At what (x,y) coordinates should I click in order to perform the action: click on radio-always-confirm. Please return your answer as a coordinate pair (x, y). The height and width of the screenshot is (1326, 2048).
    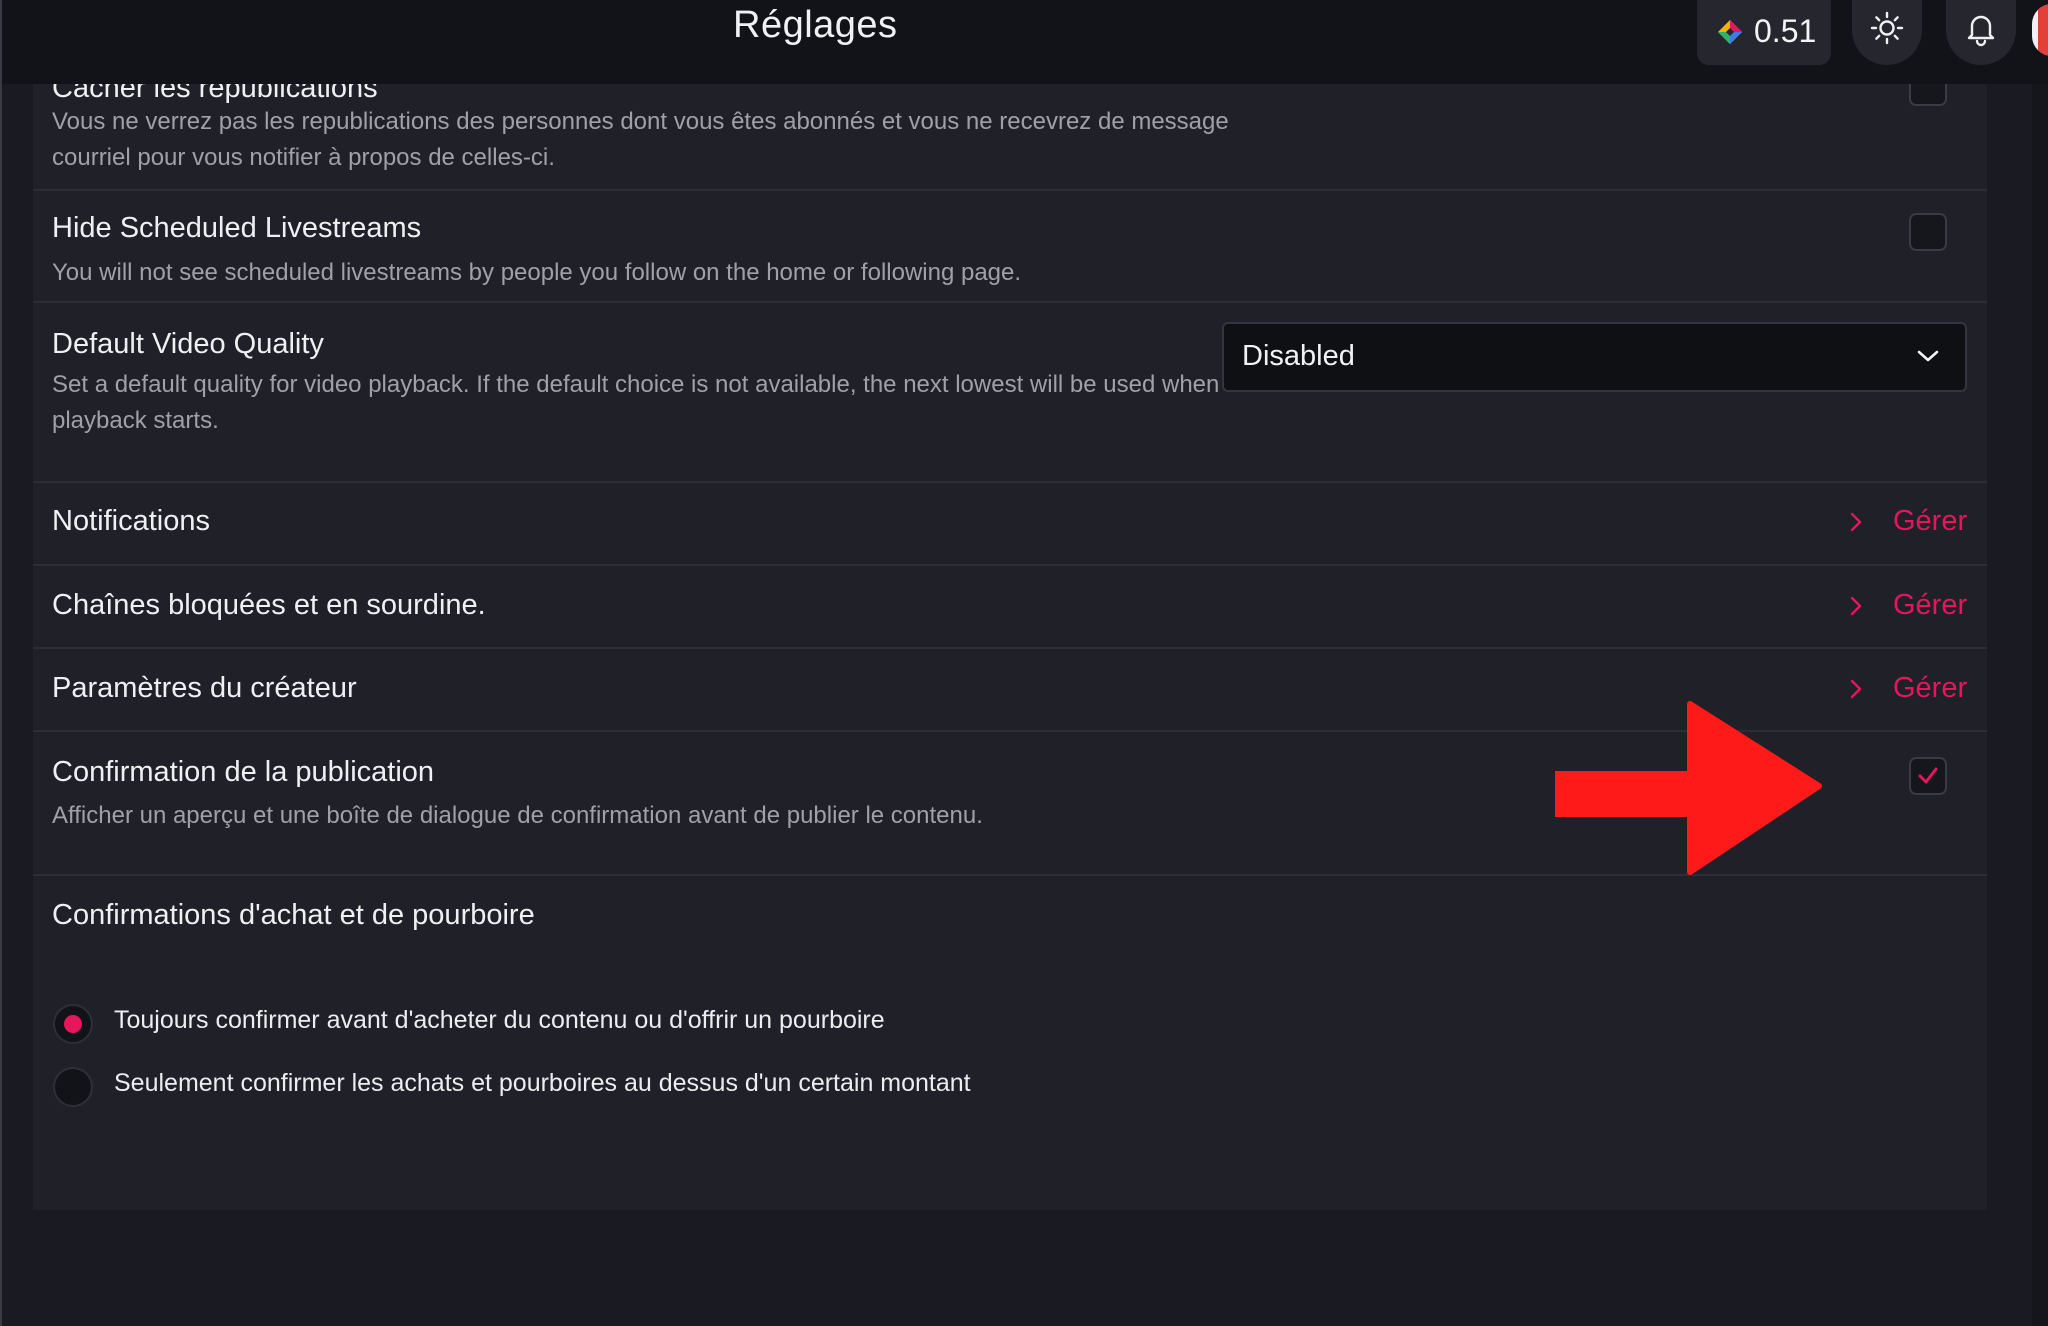
    Looking at the image, I should click on (73, 1024).